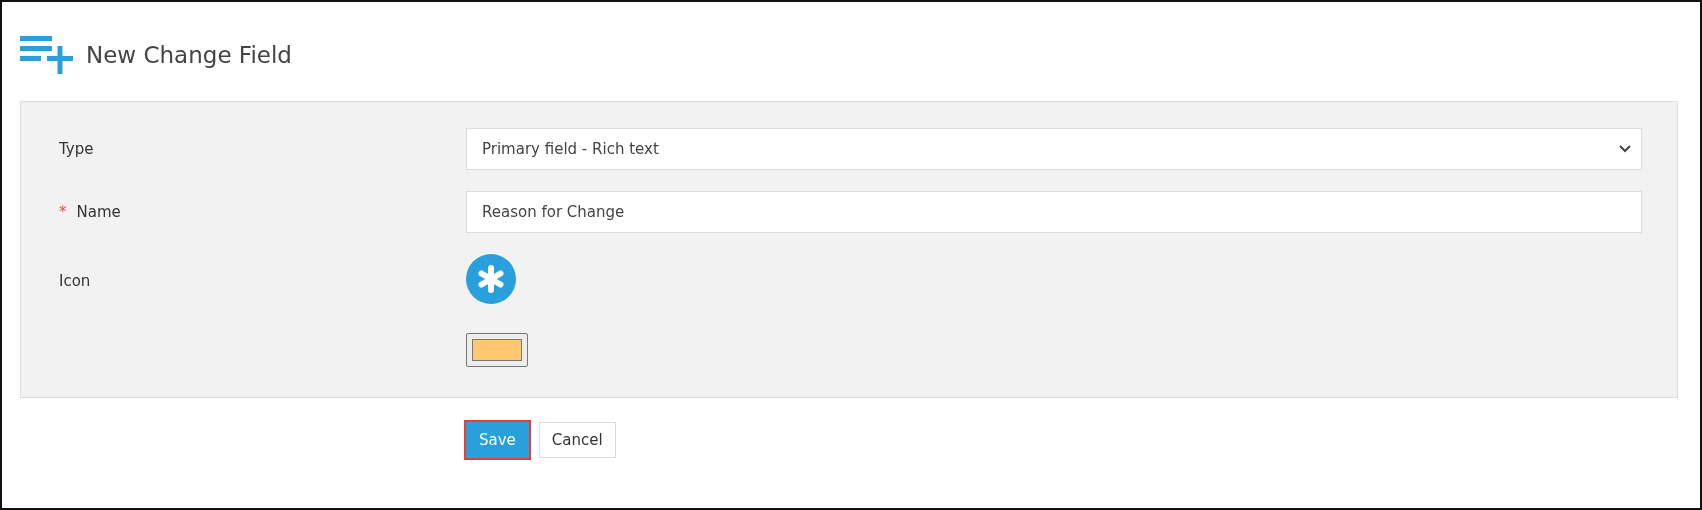 The height and width of the screenshot is (510, 1702). I want to click on color-picker-button, so click(497, 350).